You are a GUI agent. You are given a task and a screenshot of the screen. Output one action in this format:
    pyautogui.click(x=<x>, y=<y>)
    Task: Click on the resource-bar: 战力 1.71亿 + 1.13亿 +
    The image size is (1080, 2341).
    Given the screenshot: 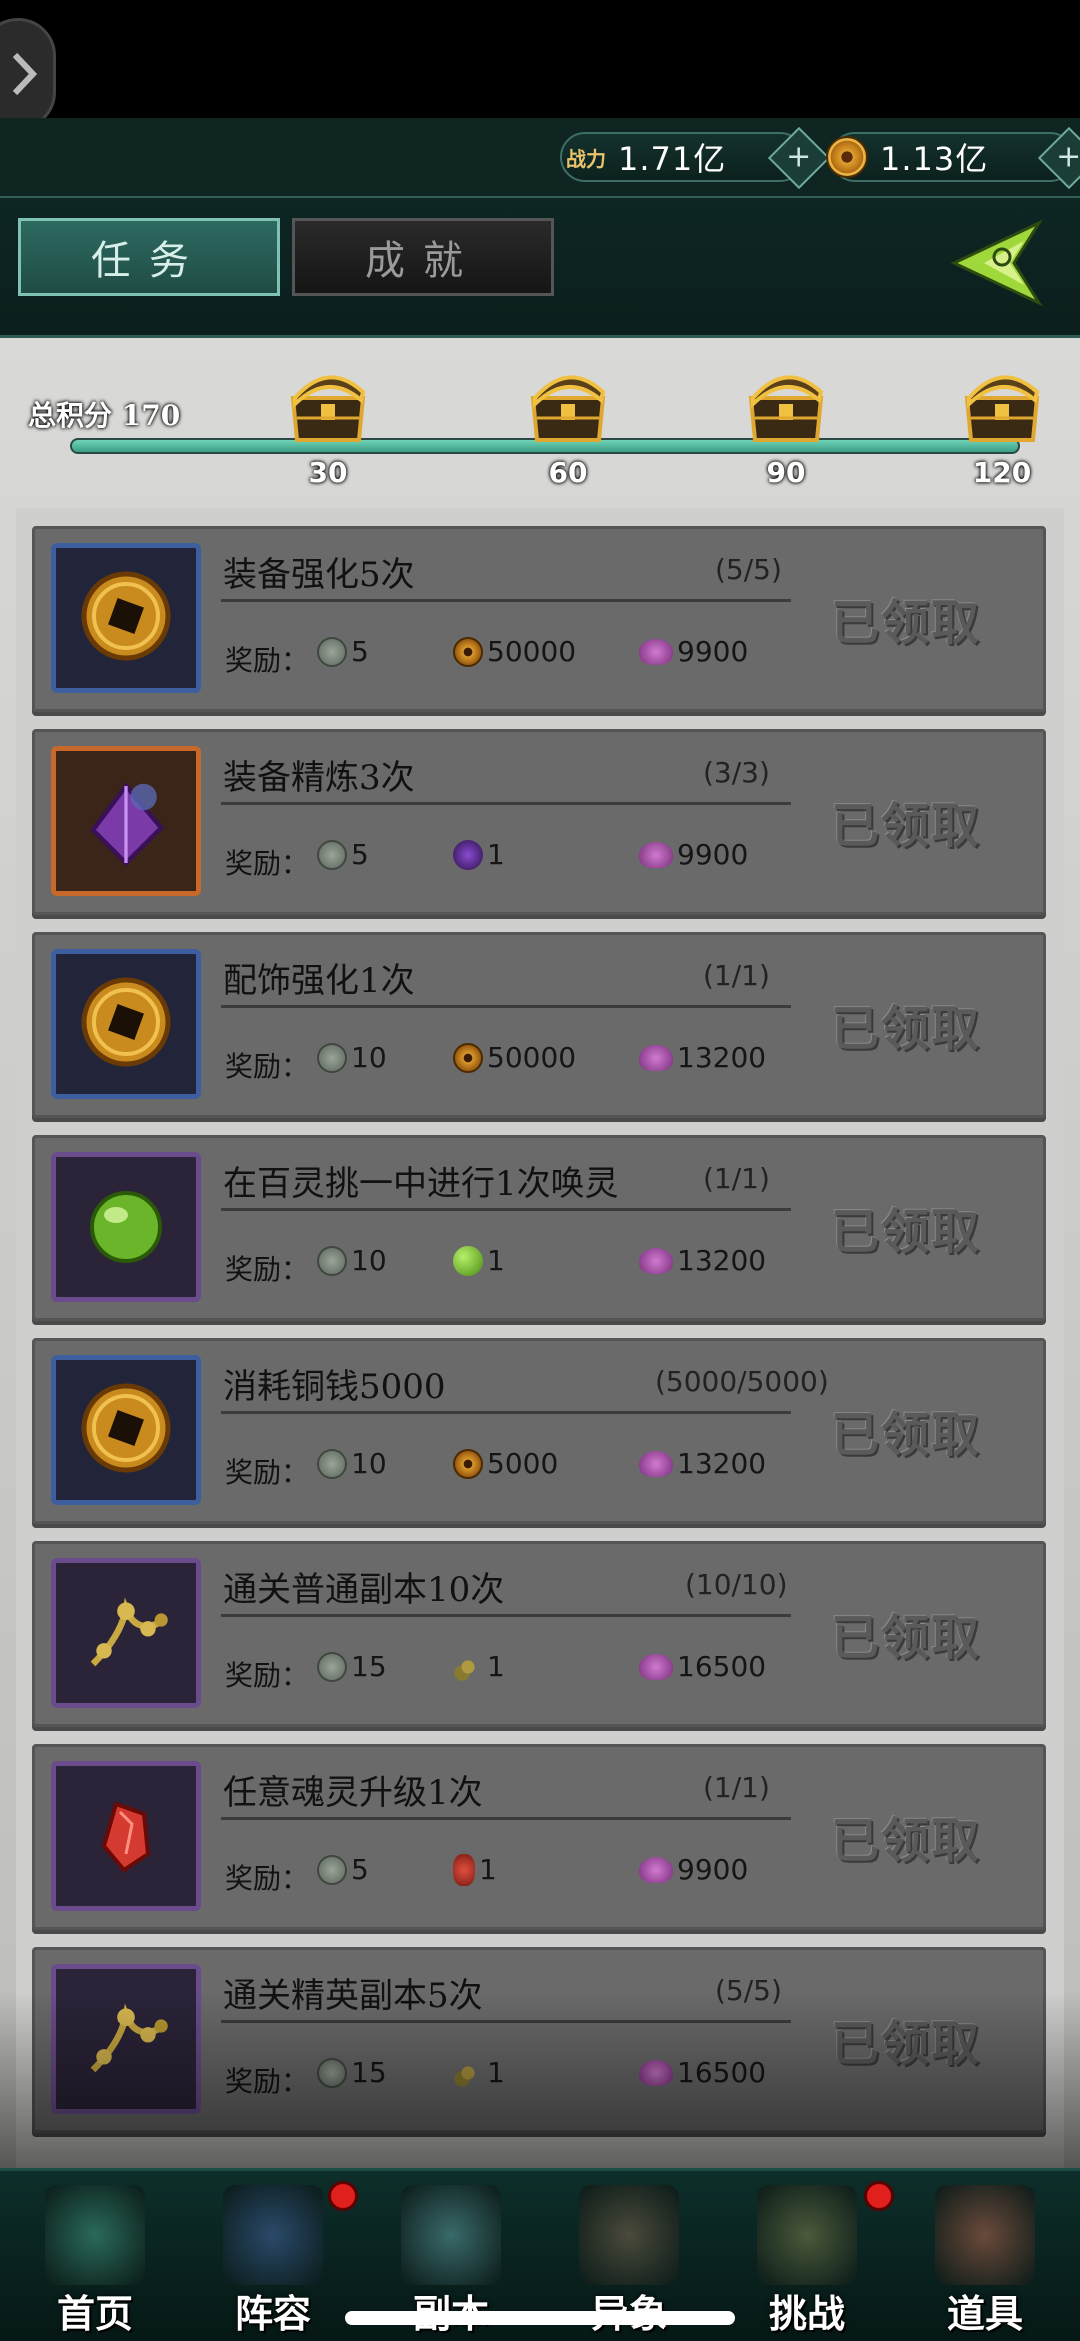 What is the action you would take?
    pyautogui.click(x=540, y=158)
    